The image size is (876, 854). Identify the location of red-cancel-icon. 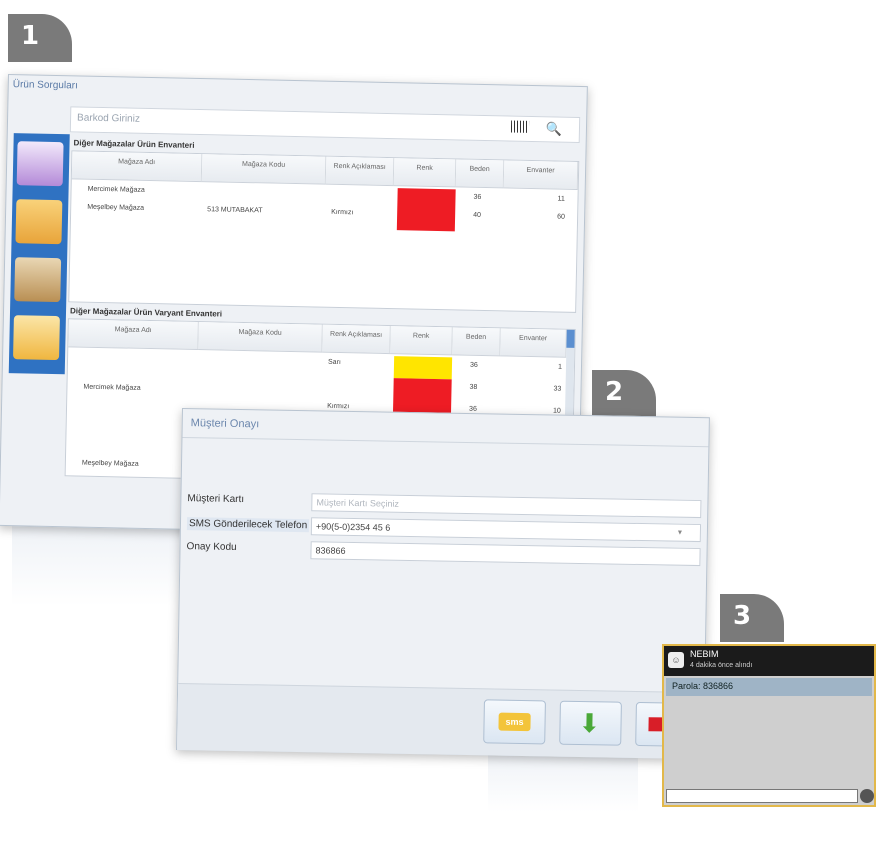
(655, 724).